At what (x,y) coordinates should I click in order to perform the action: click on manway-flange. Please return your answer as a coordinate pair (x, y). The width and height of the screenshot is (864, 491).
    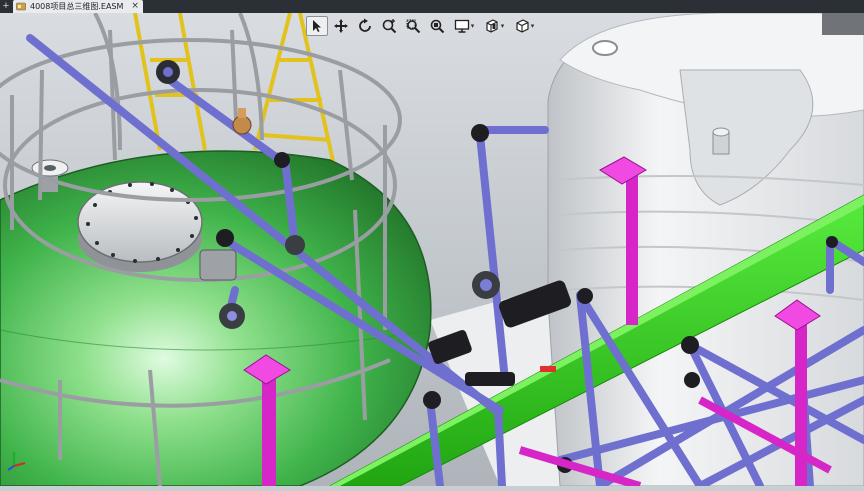
    Looking at the image, I should click on (140, 226).